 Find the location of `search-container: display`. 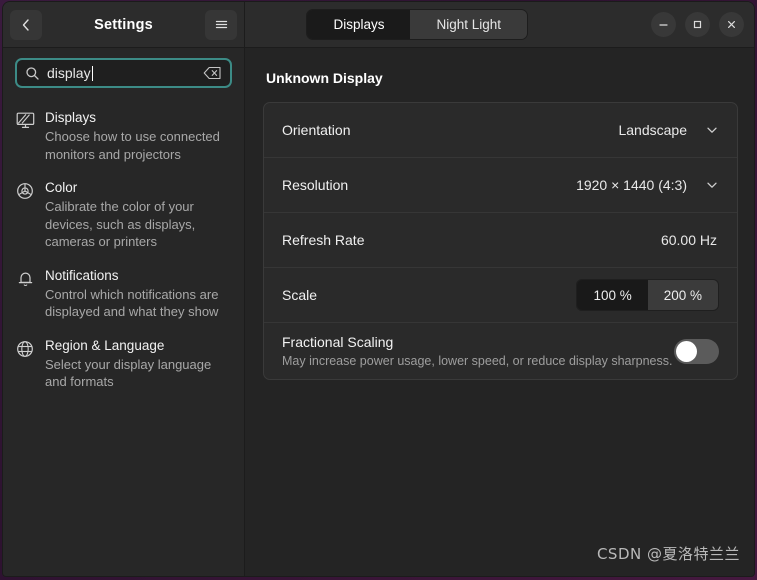

search-container: display is located at coordinates (123, 72).